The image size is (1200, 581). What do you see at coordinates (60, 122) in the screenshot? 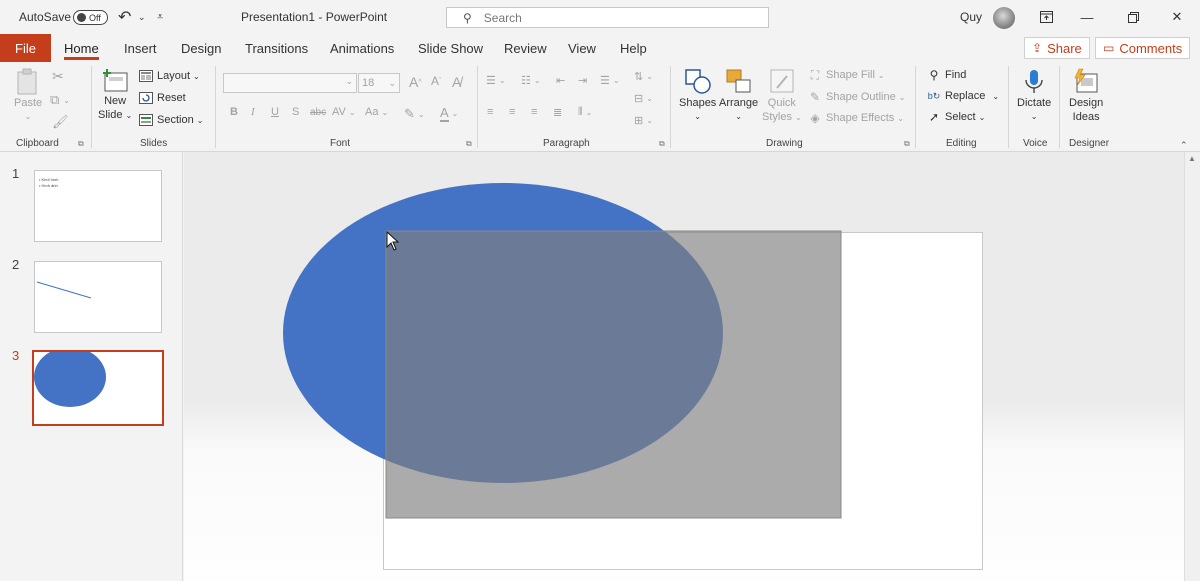
I see `format-painter-icon: 🖌` at bounding box center [60, 122].